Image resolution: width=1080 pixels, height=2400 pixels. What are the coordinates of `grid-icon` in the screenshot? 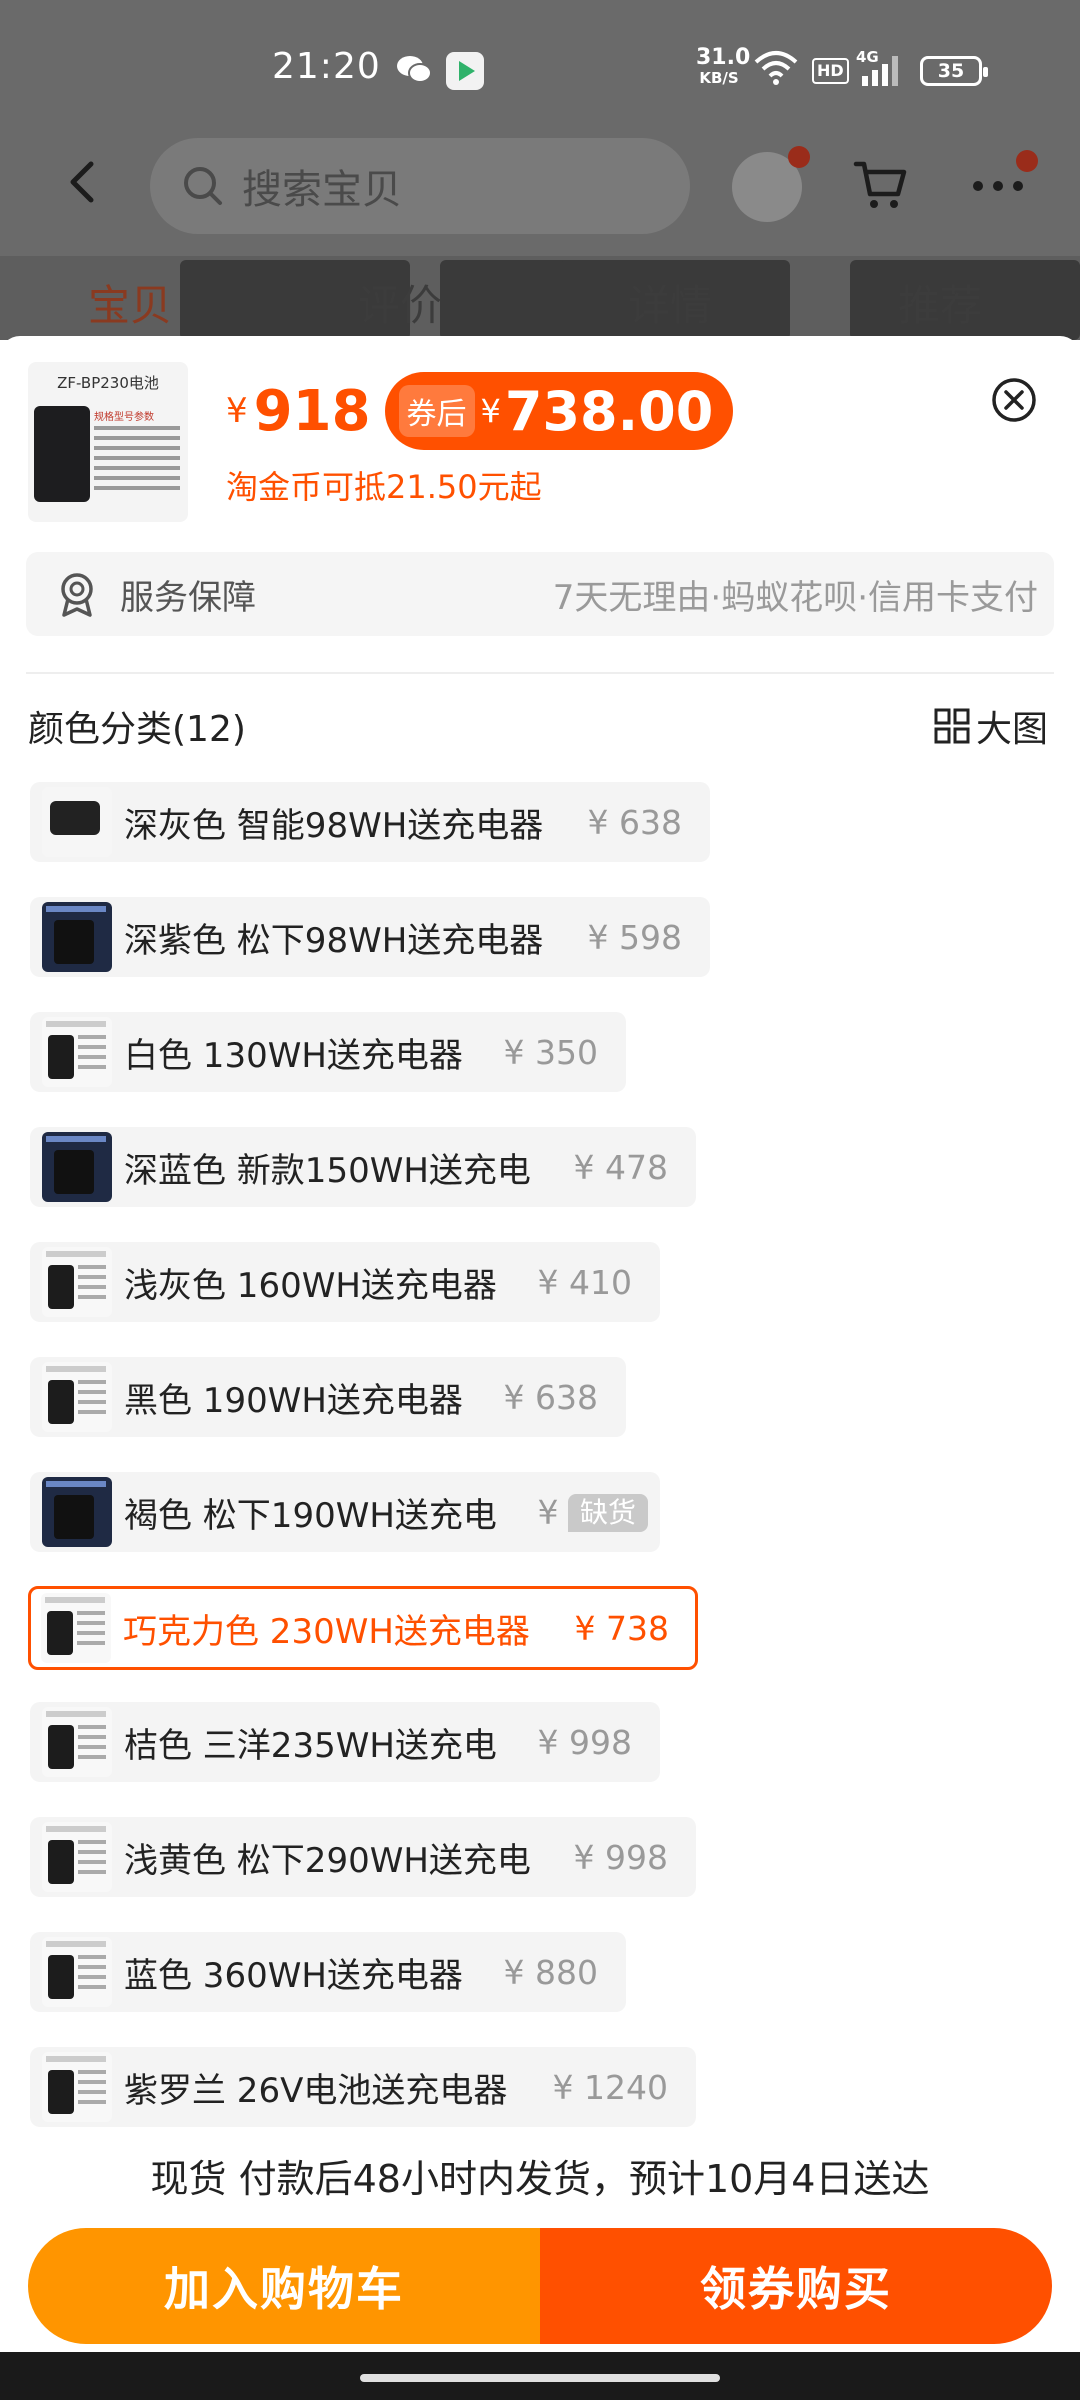 It's located at (952, 726).